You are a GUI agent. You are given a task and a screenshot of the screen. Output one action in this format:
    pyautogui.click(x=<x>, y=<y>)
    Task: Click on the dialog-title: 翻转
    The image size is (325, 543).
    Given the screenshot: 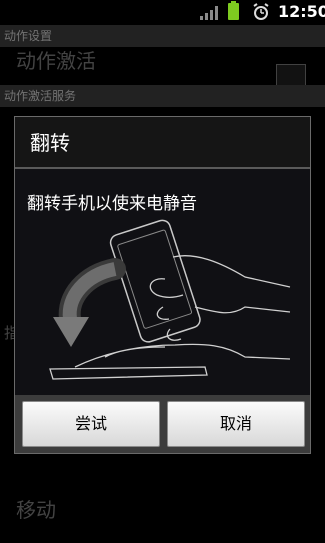 What is the action you would take?
    pyautogui.click(x=162, y=142)
    